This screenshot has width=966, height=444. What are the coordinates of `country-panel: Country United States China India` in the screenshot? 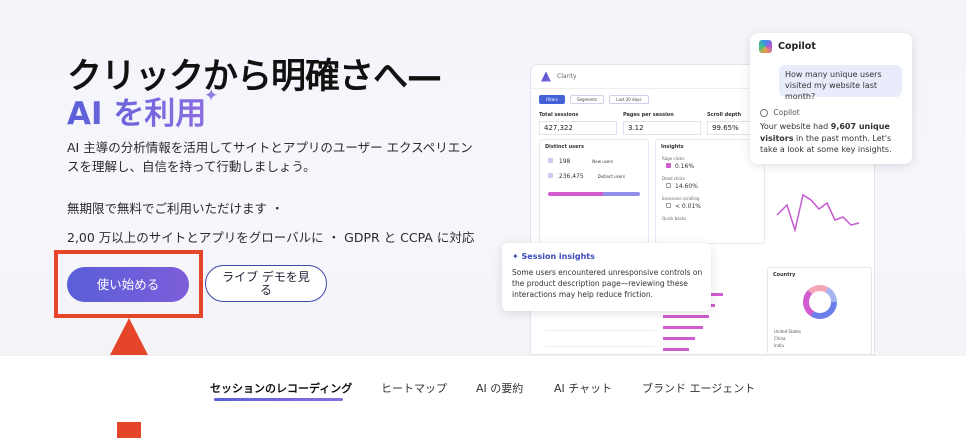 It's located at (819, 310).